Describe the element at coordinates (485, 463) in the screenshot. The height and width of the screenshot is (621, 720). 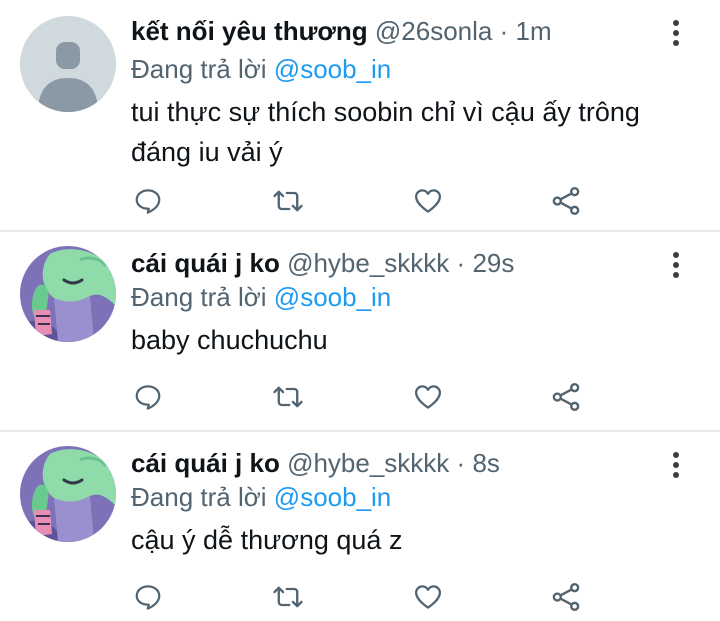
I see `timestamp: 8s` at that location.